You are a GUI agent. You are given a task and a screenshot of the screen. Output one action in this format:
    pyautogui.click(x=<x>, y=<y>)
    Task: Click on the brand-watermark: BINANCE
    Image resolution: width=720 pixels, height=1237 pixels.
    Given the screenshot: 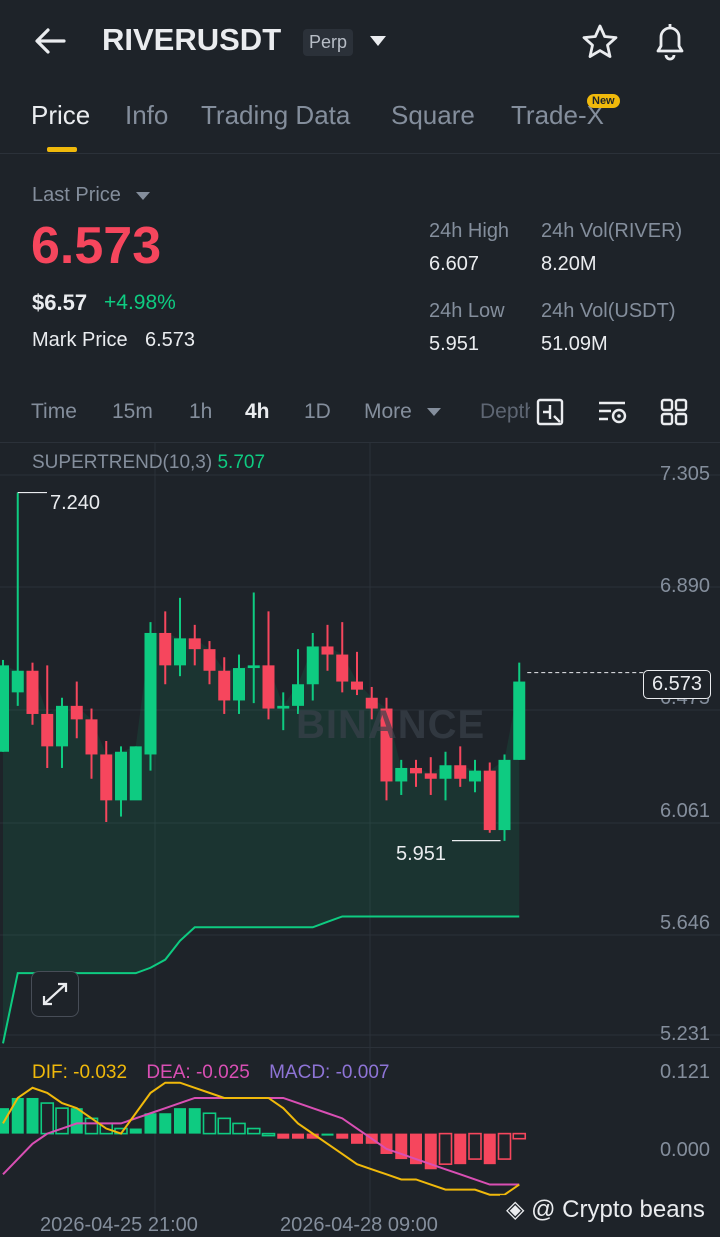 What is the action you would take?
    pyautogui.click(x=391, y=725)
    